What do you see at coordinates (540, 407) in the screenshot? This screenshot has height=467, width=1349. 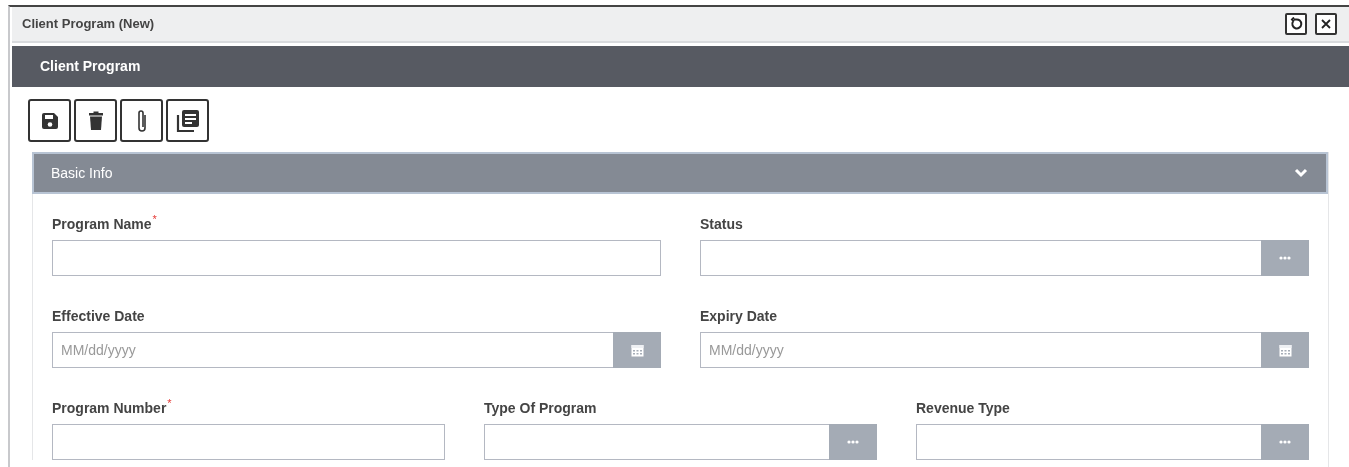 I see `field-label: Type Of Program` at bounding box center [540, 407].